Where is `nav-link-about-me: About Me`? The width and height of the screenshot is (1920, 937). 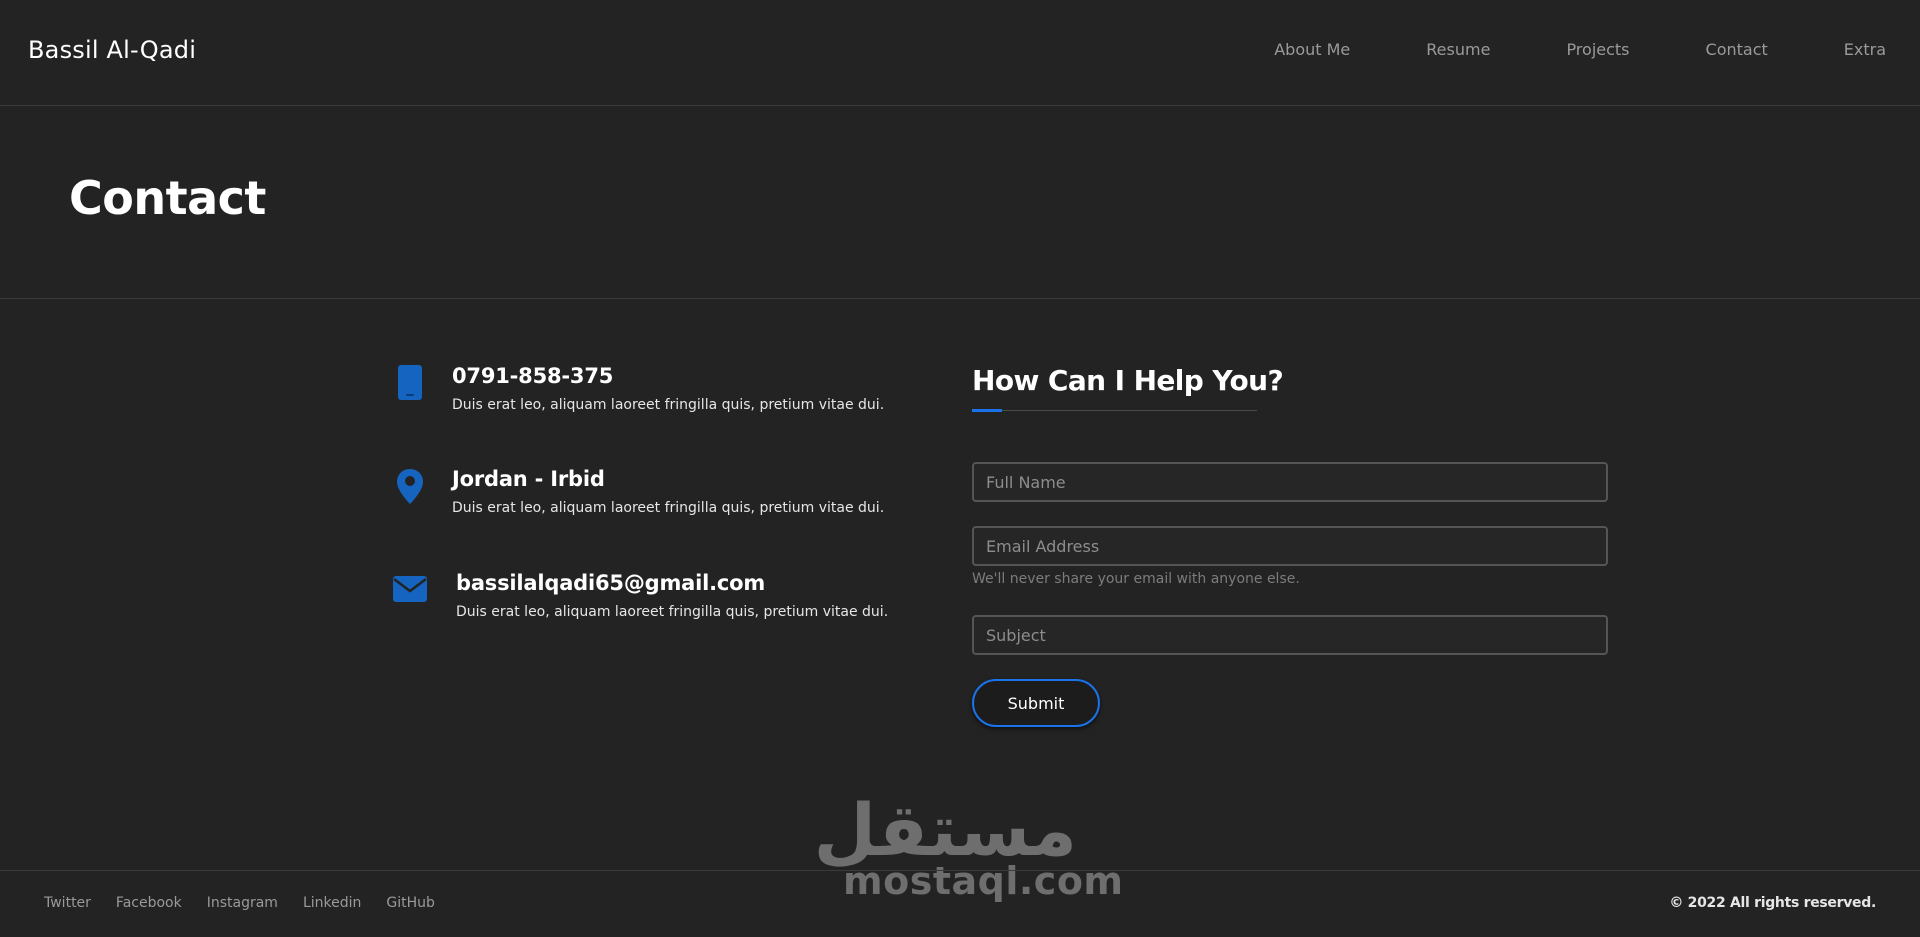
nav-link-about-me: About Me is located at coordinates (1312, 49).